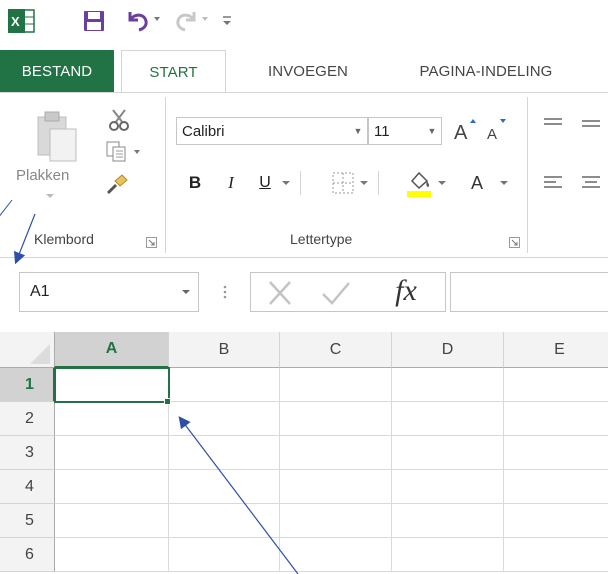 The height and width of the screenshot is (574, 608). I want to click on tab-file: BESTAND, so click(57, 71).